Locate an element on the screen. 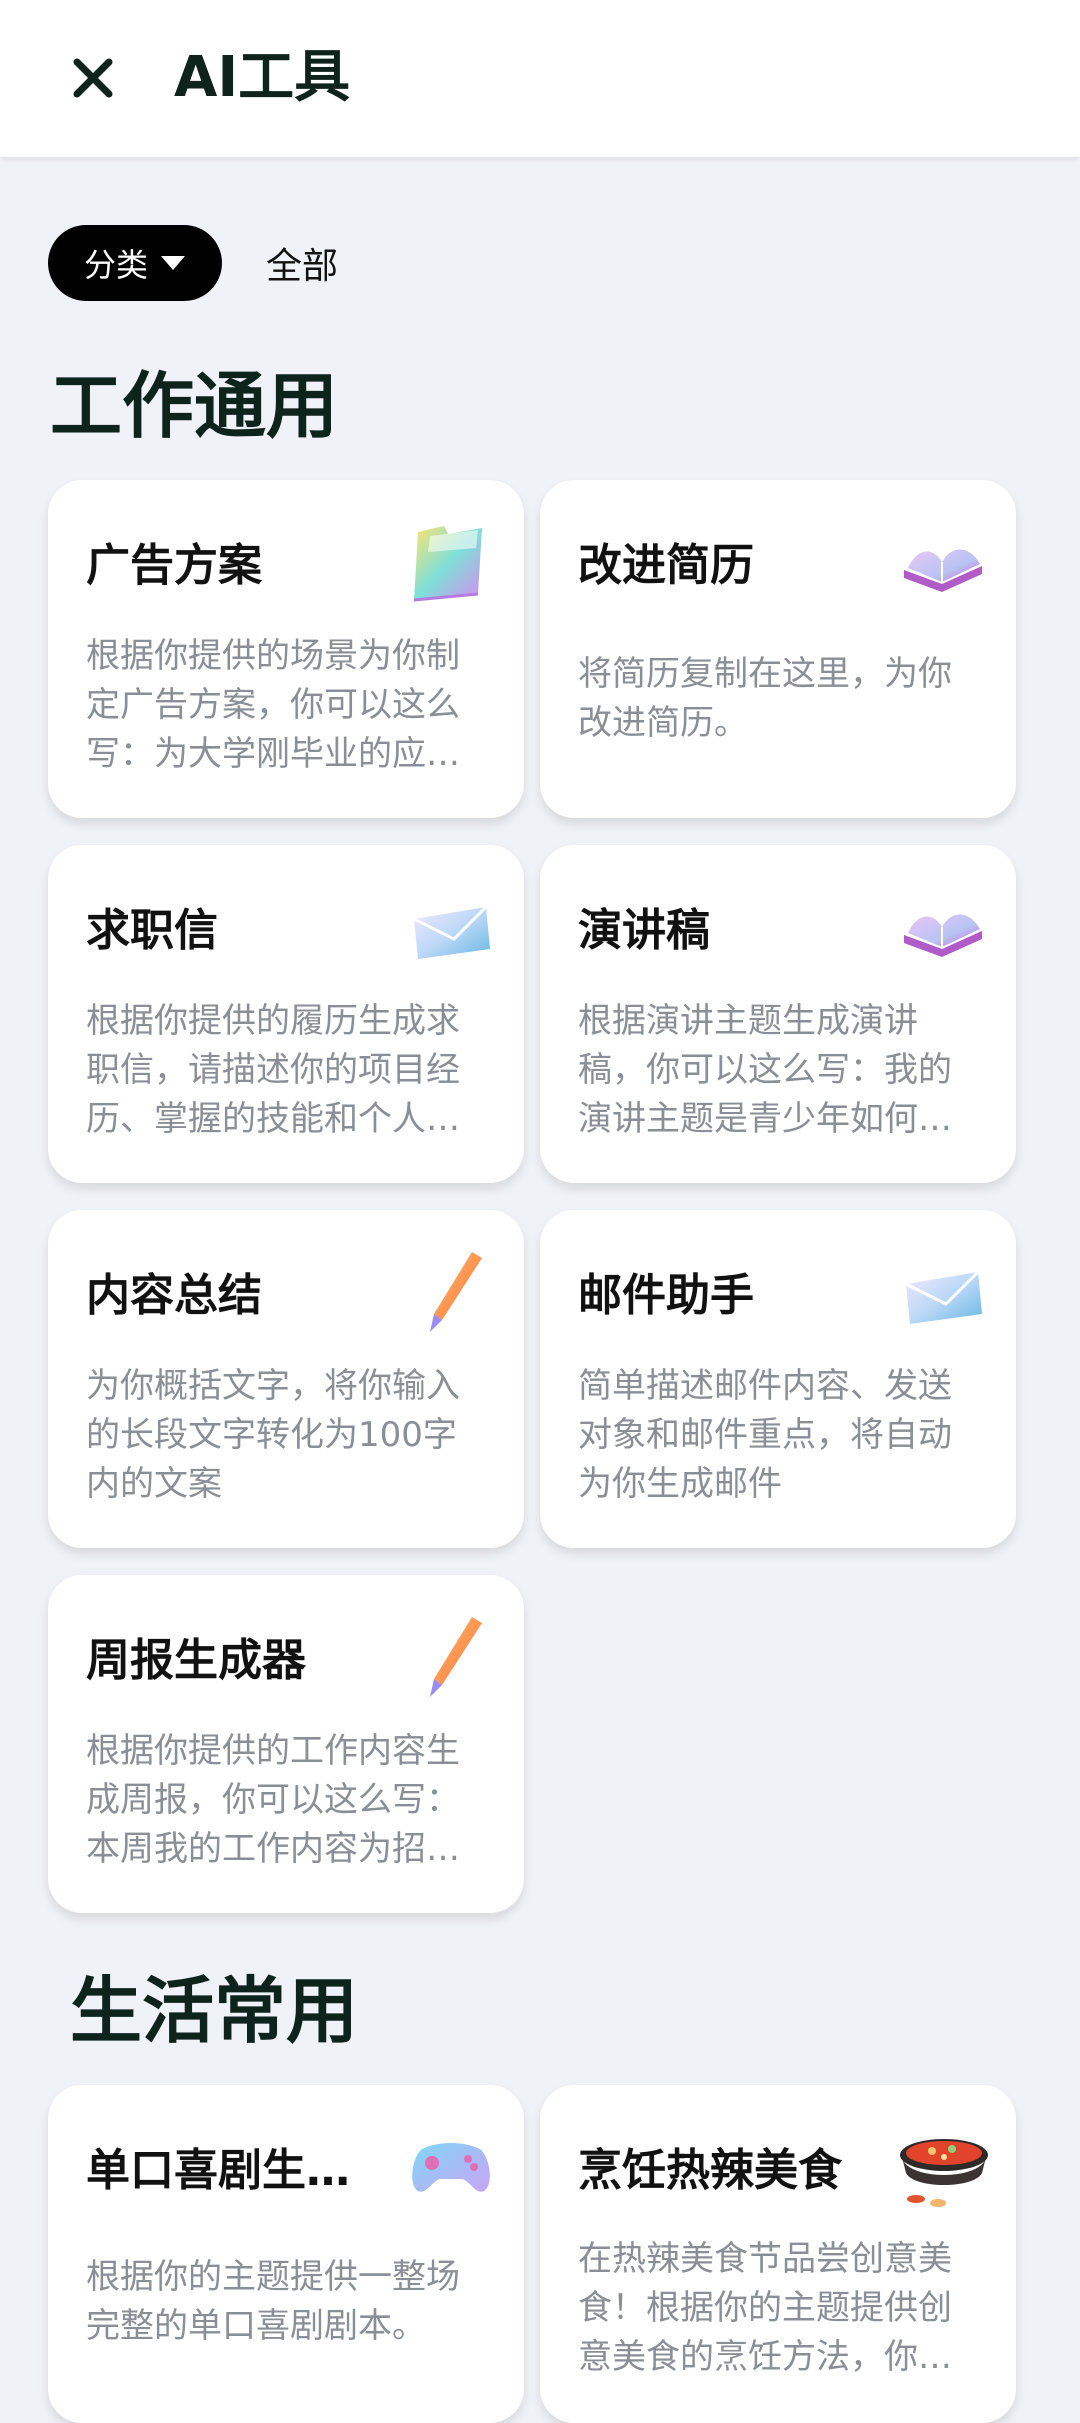  card-title: 邮件助手 is located at coordinates (666, 1295).